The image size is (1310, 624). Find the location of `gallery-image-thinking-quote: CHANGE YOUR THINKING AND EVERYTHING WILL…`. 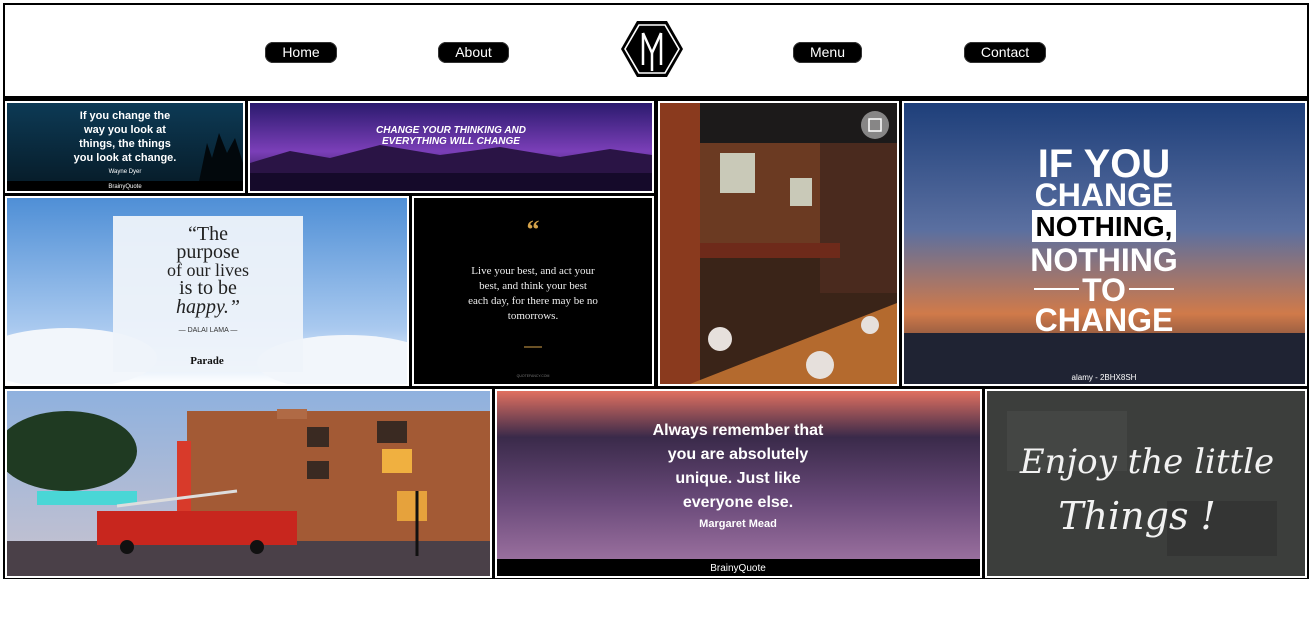

gallery-image-thinking-quote: CHANGE YOUR THINKING AND EVERYTHING WILL… is located at coordinates (451, 147).